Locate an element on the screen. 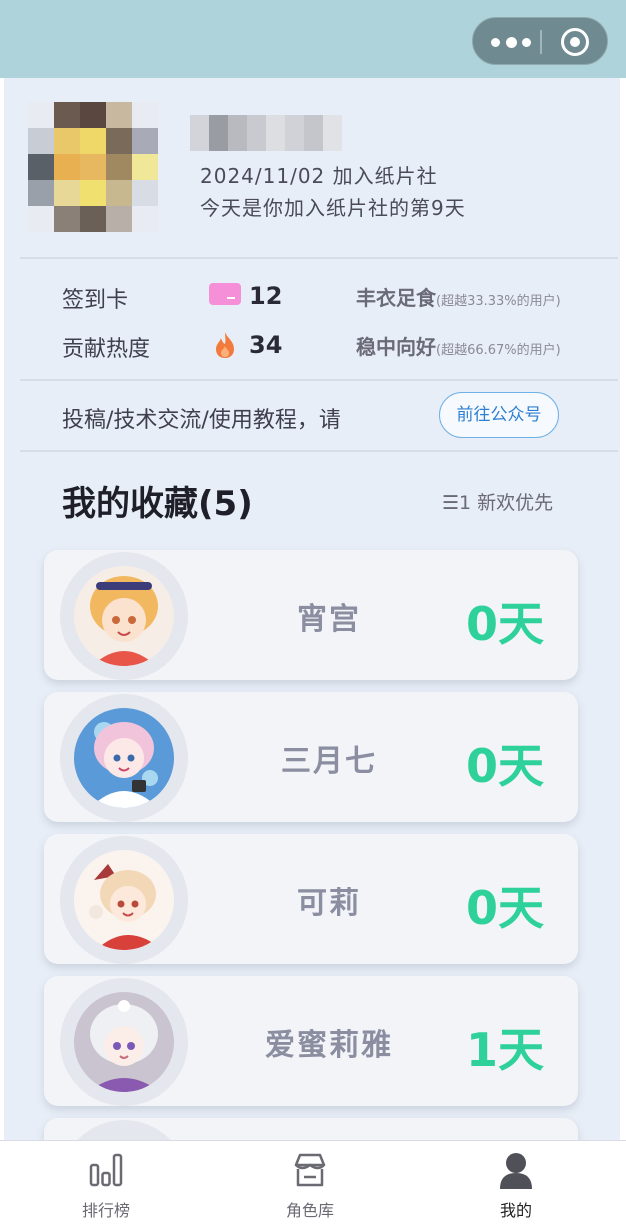 Image resolution: width=626 pixels, height=1227 pixels. user-icon is located at coordinates (516, 1171).